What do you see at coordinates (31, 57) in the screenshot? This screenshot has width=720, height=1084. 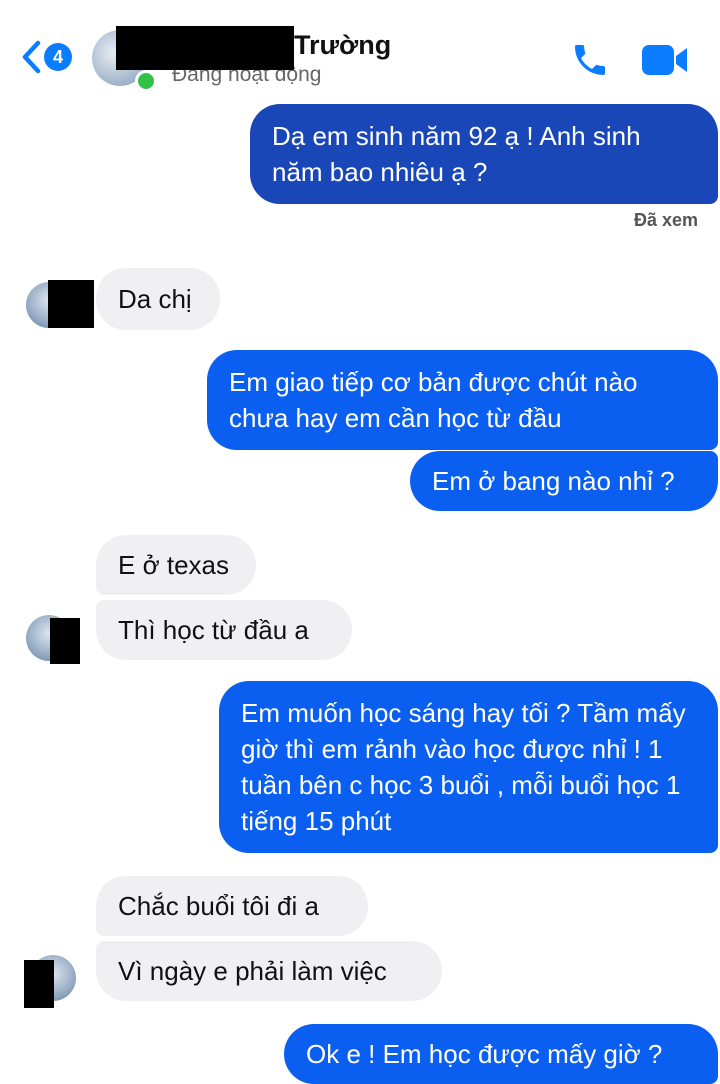 I see `chevron-left-icon` at bounding box center [31, 57].